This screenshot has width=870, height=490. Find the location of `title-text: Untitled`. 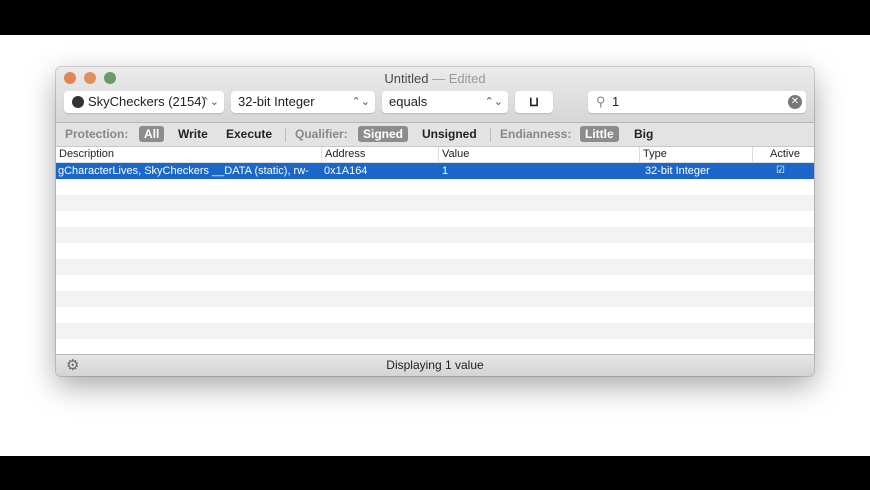

title-text: Untitled is located at coordinates (406, 78).